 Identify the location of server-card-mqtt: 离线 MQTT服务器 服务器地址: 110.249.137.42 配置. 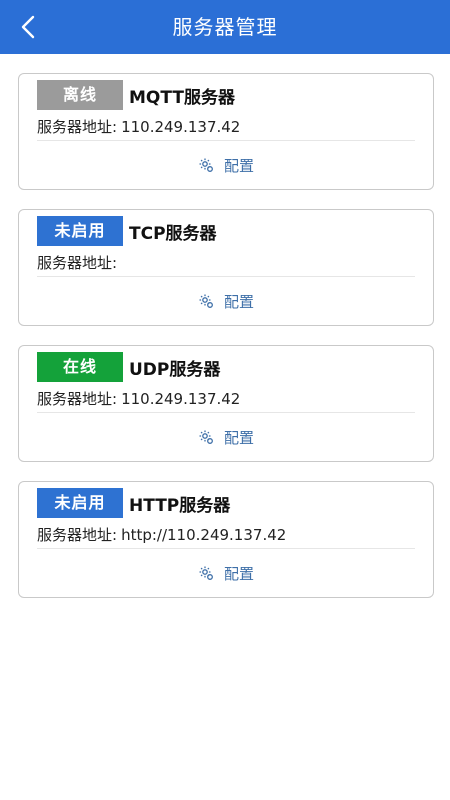
(226, 131).